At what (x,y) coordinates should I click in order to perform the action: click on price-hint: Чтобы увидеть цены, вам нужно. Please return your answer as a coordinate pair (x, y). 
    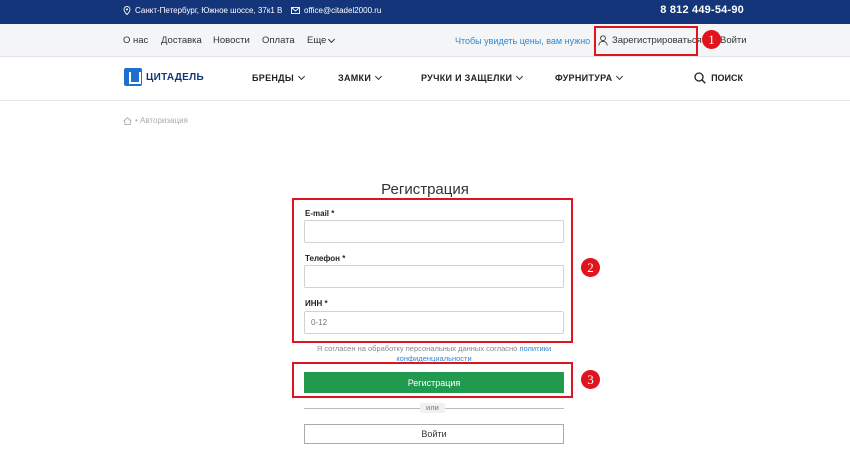
    Looking at the image, I should click on (523, 41).